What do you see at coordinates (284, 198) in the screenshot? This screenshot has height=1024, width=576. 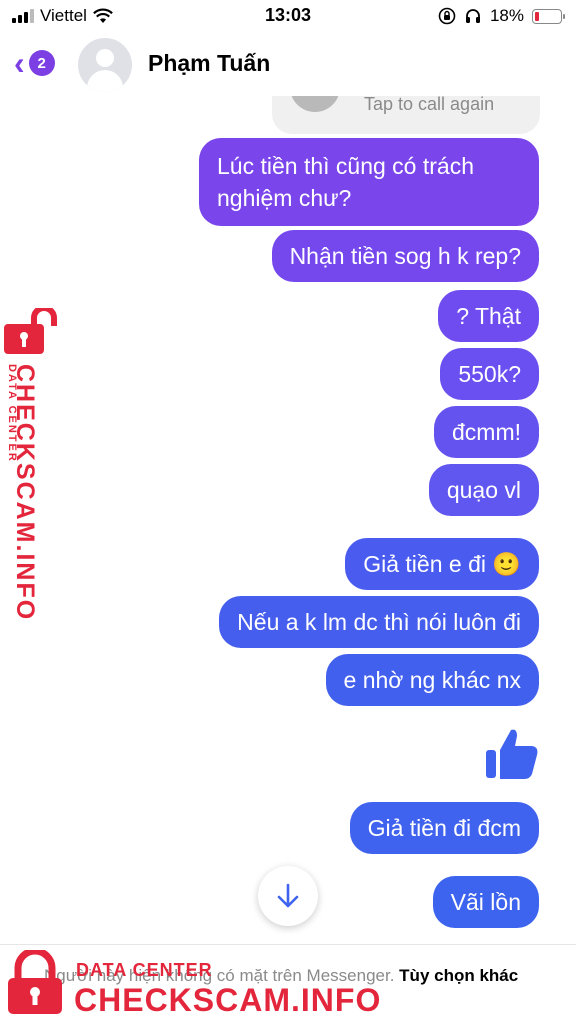 I see `message-text-line: nghiệm chư?` at bounding box center [284, 198].